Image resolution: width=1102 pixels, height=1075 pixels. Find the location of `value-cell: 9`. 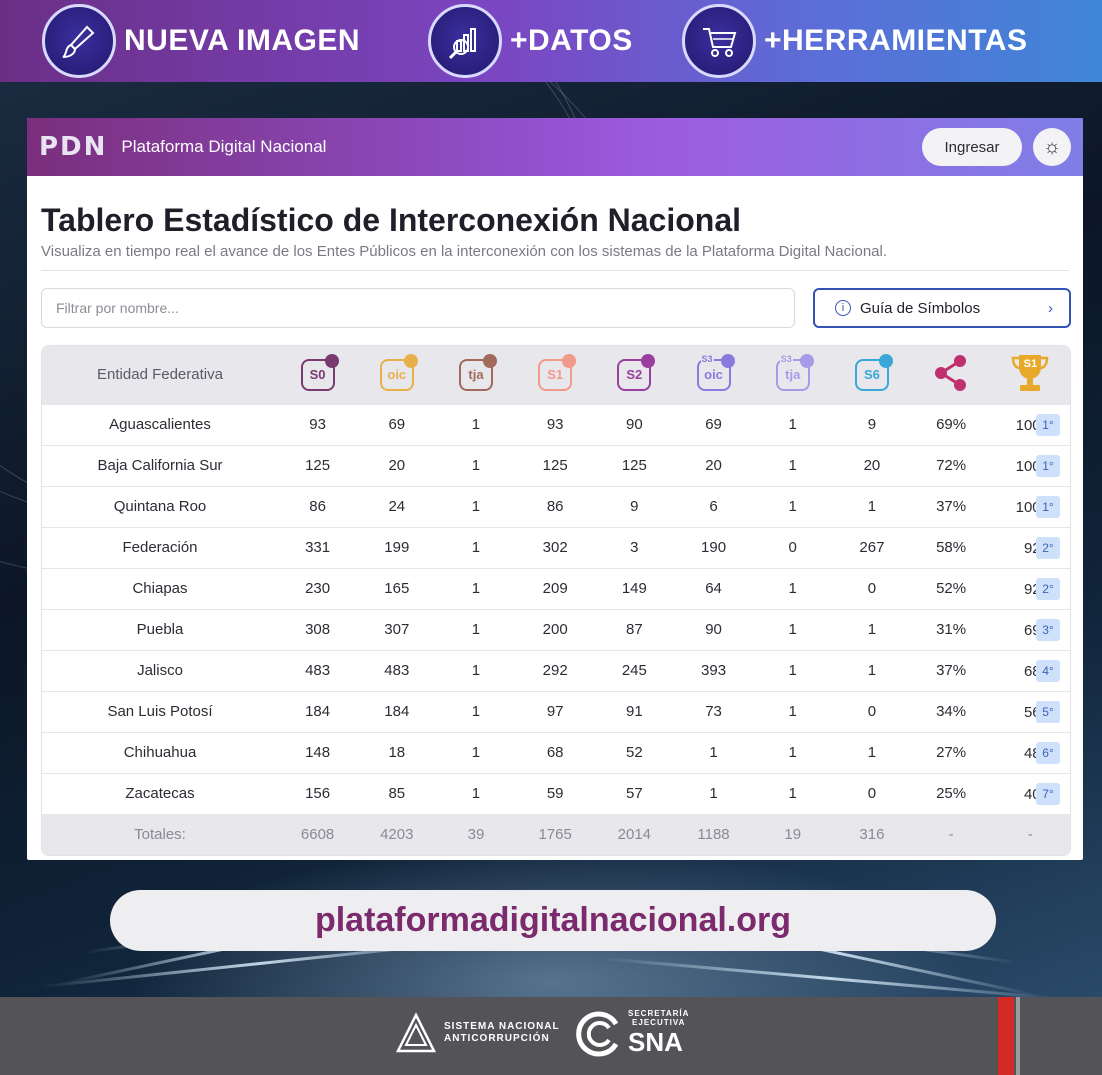

value-cell: 9 is located at coordinates (634, 506).